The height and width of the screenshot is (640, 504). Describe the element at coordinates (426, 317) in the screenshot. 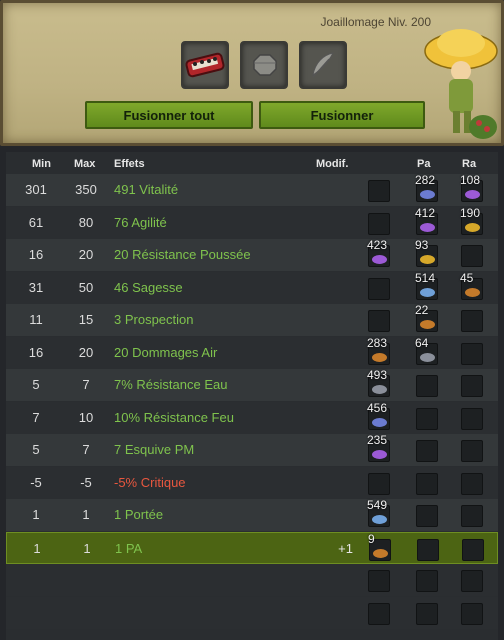

I see `rune-slot-pa: 22` at that location.